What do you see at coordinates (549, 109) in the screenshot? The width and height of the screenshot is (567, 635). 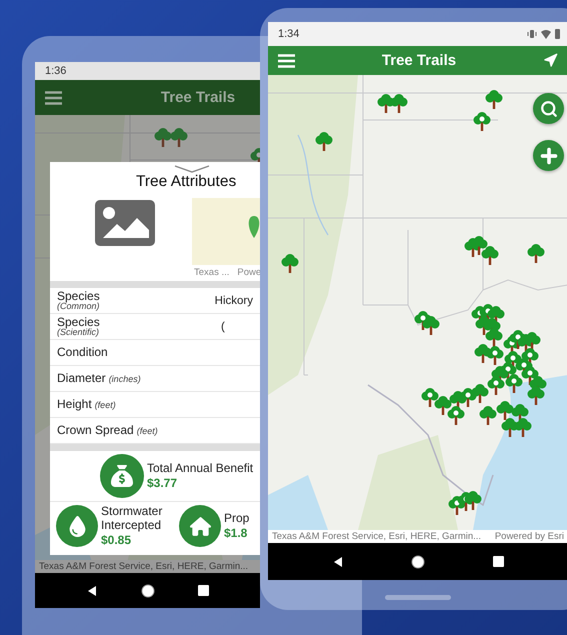 I see `search-icon` at bounding box center [549, 109].